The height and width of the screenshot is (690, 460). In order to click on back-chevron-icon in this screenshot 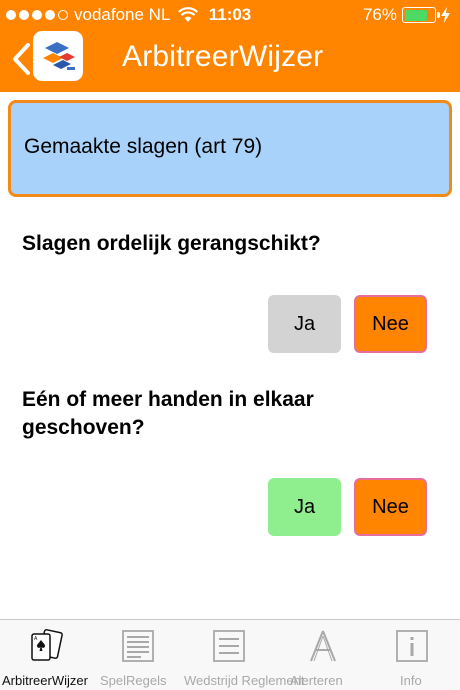, I will do `click(21, 59)`.